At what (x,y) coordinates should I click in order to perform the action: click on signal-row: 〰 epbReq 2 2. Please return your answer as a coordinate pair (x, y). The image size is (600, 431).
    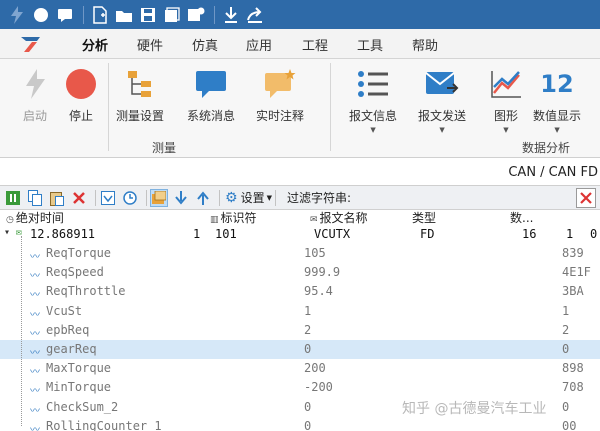
    Looking at the image, I should click on (300, 330).